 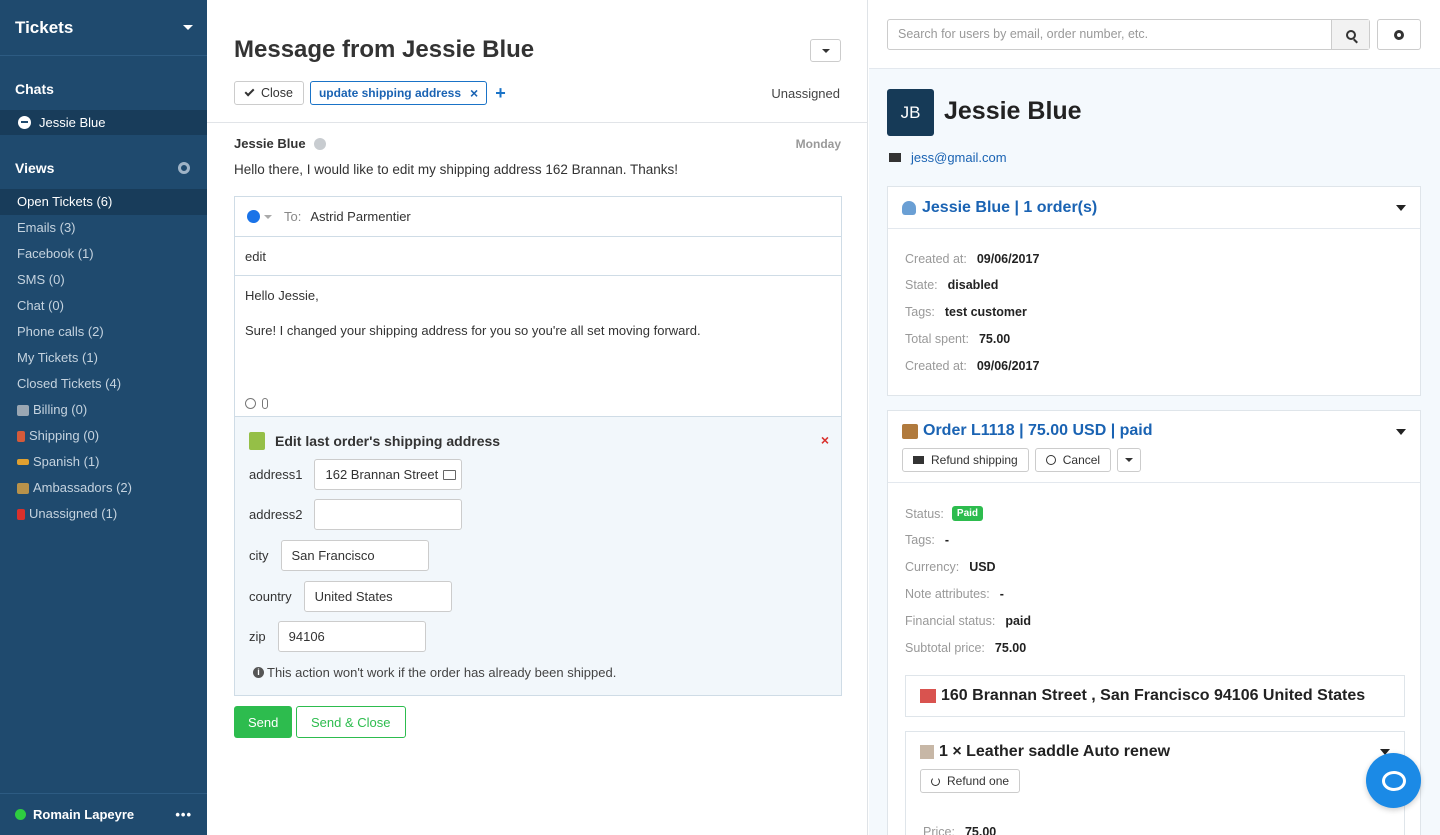 What do you see at coordinates (103, 122) in the screenshot?
I see `chat-item: Jessie Blue` at bounding box center [103, 122].